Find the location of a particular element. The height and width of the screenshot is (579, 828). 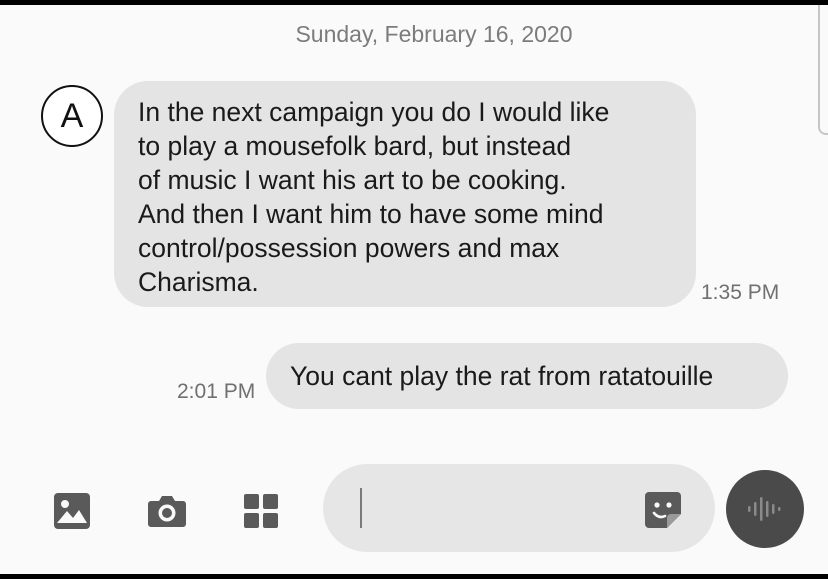

avatar-letter: A is located at coordinates (72, 115).